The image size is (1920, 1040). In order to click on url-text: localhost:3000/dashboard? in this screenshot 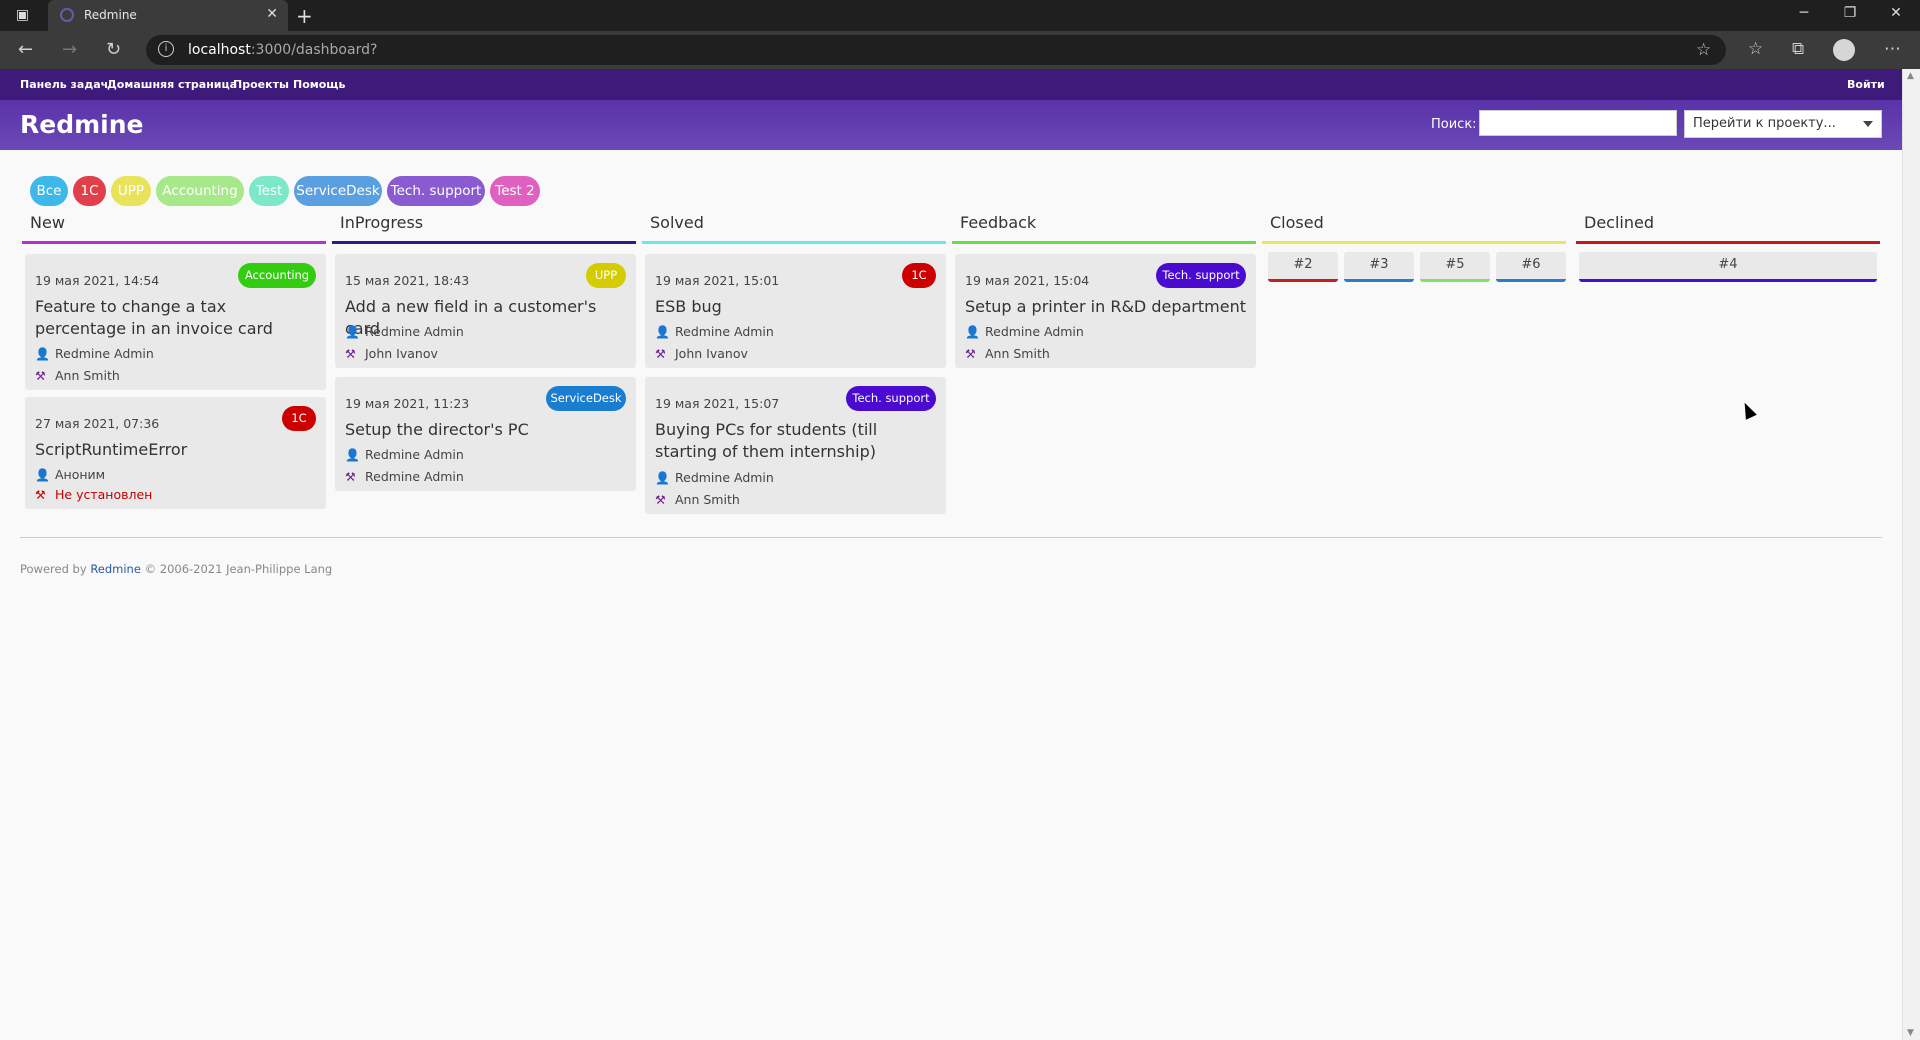, I will do `click(283, 50)`.